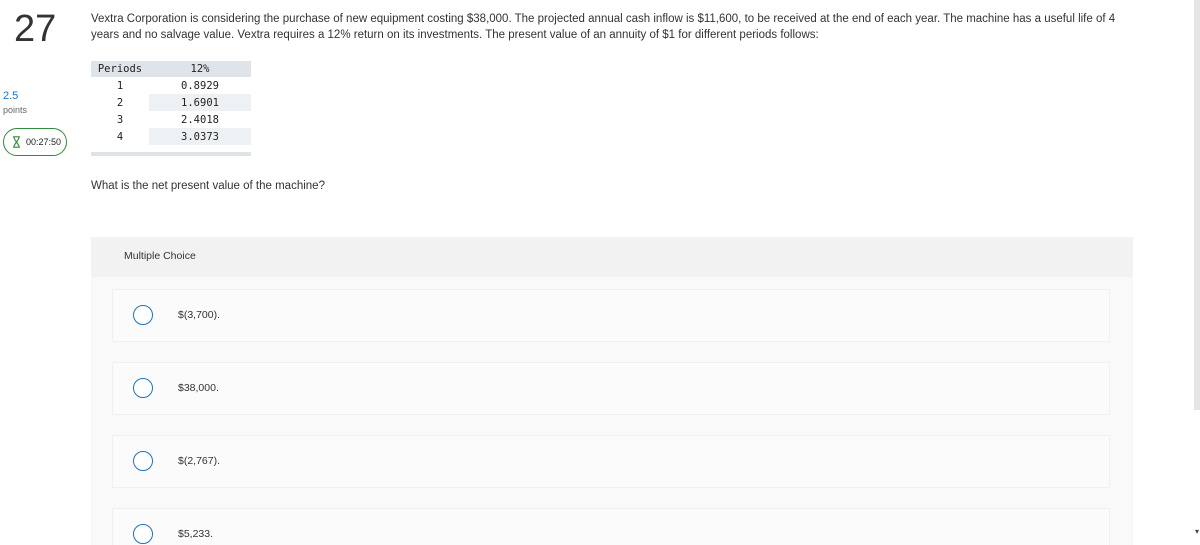 The width and height of the screenshot is (1200, 545). Describe the element at coordinates (120, 69) in the screenshot. I see `column-header-periods: Periods` at that location.